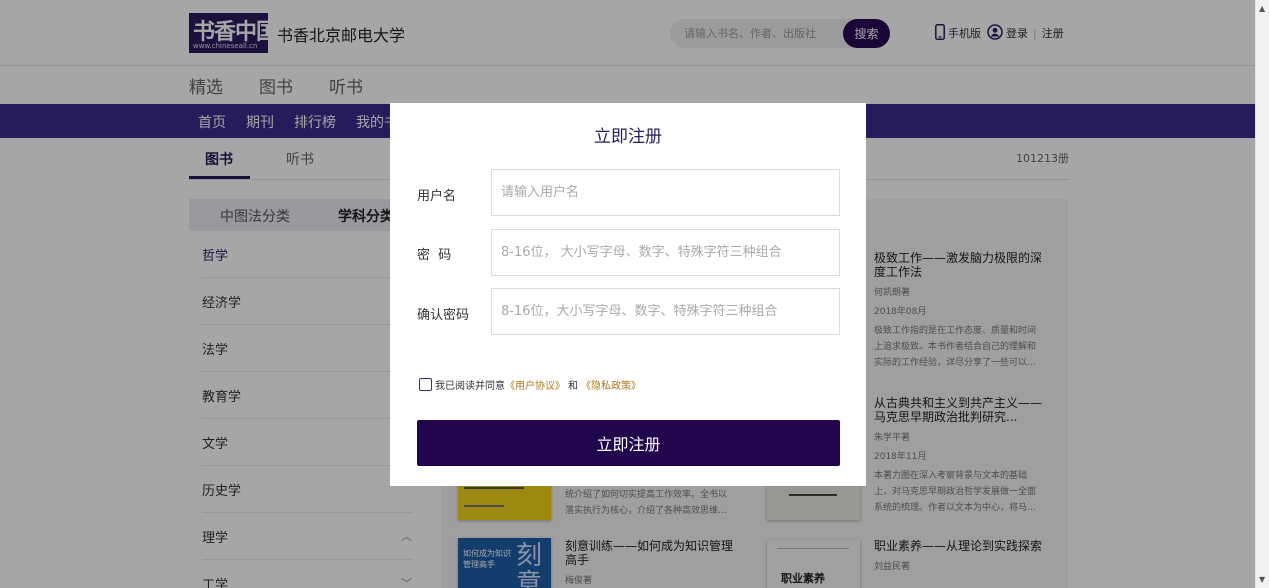 Image resolution: width=1269 pixels, height=588 pixels. What do you see at coordinates (443, 315) in the screenshot?
I see `confirm-password-label: 确认密码` at bounding box center [443, 315].